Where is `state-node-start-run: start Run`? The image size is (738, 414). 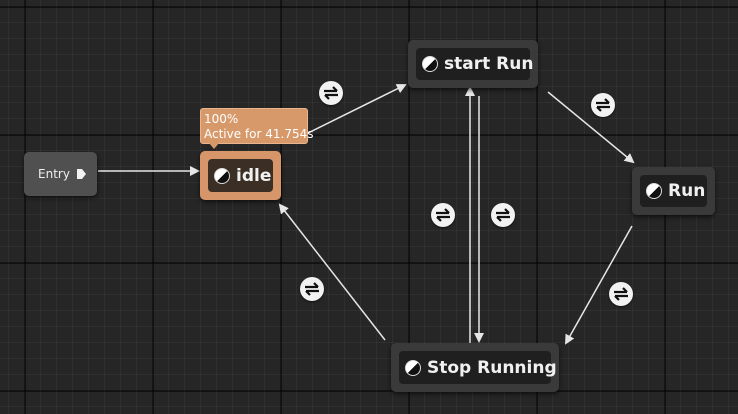
state-node-start-run: start Run is located at coordinates (473, 64).